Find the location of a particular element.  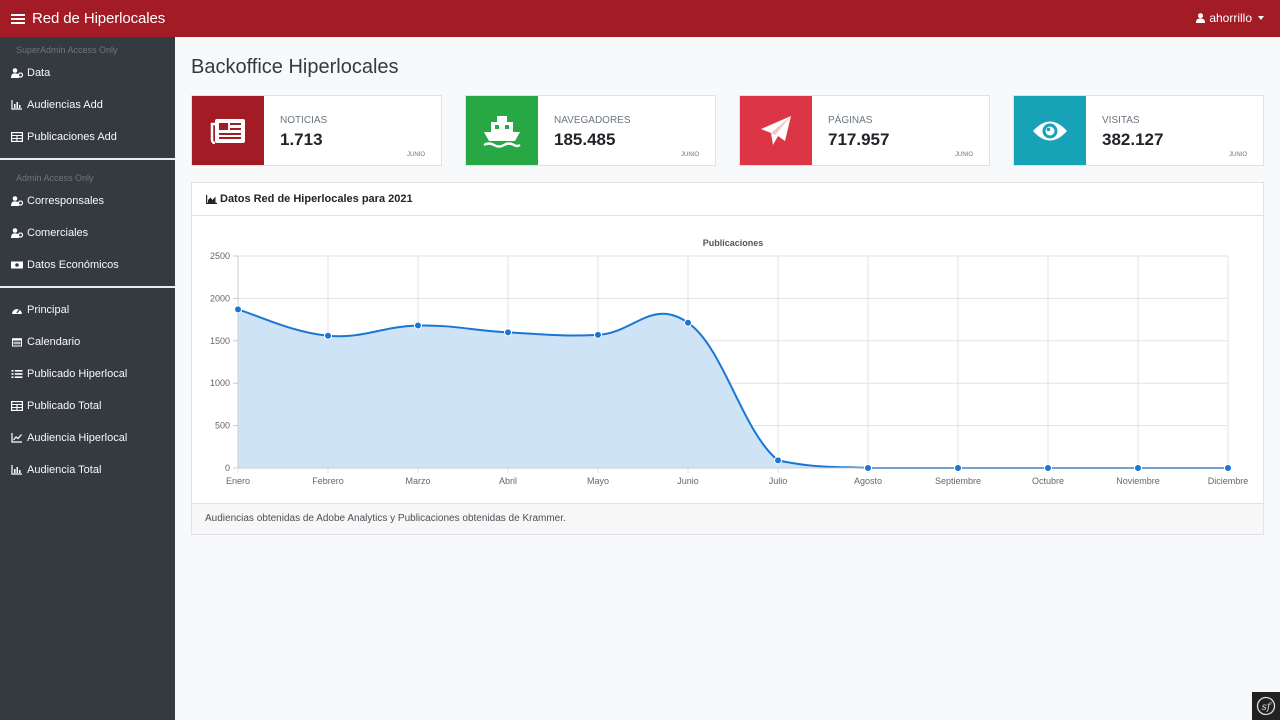

data-point-octubre is located at coordinates (1048, 468).